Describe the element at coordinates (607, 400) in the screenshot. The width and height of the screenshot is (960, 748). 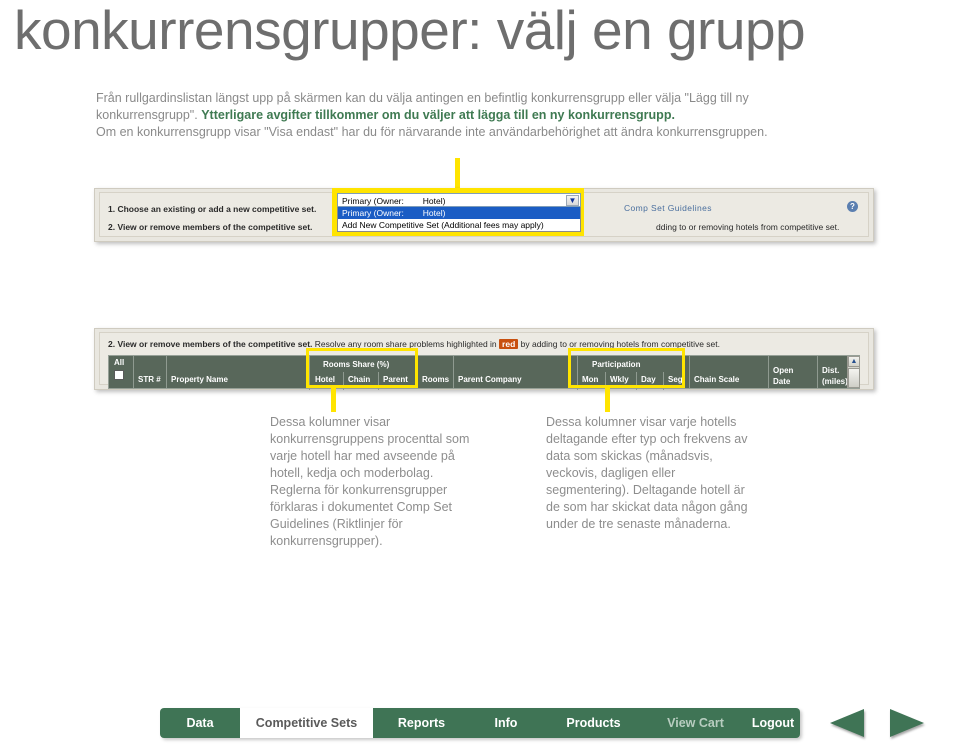
I see `connector-participation-stem` at that location.